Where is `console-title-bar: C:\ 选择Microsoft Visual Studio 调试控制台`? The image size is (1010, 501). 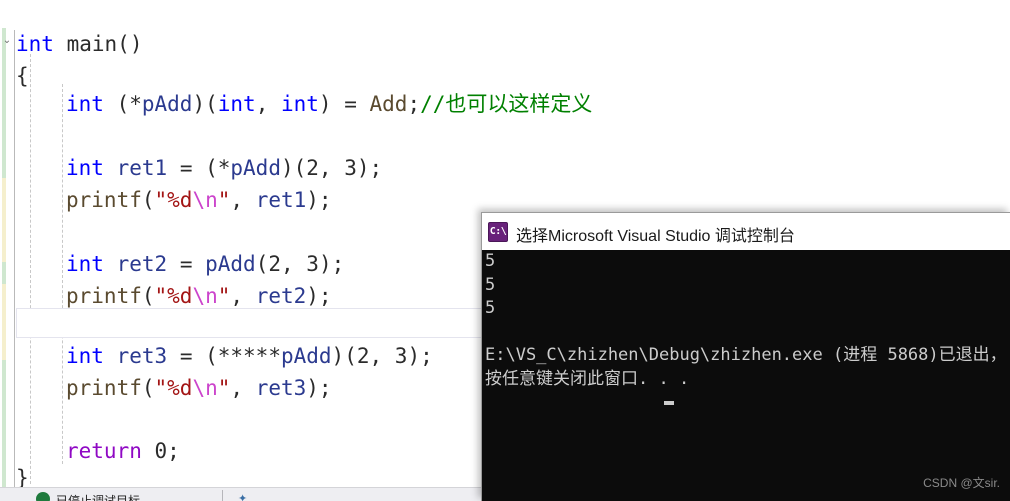 console-title-bar: C:\ 选择Microsoft Visual Studio 调试控制台 is located at coordinates (746, 231).